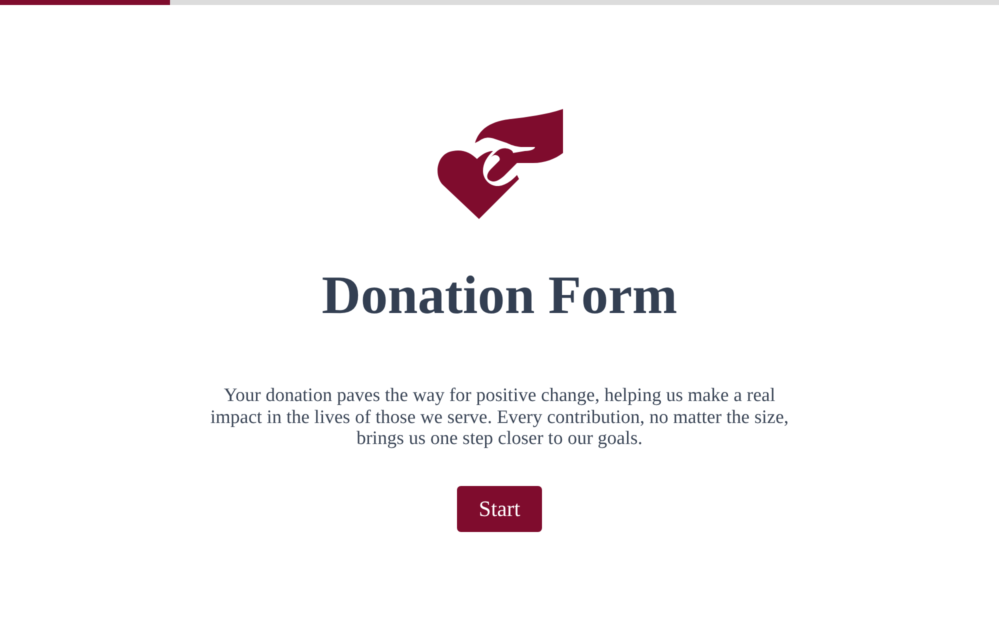  Describe the element at coordinates (500, 295) in the screenshot. I see `form-title: Donation Form` at that location.